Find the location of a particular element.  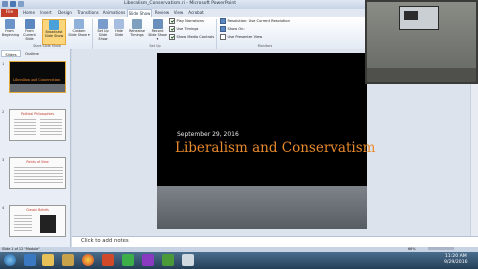

tab-design: Design is located at coordinates (65, 13).